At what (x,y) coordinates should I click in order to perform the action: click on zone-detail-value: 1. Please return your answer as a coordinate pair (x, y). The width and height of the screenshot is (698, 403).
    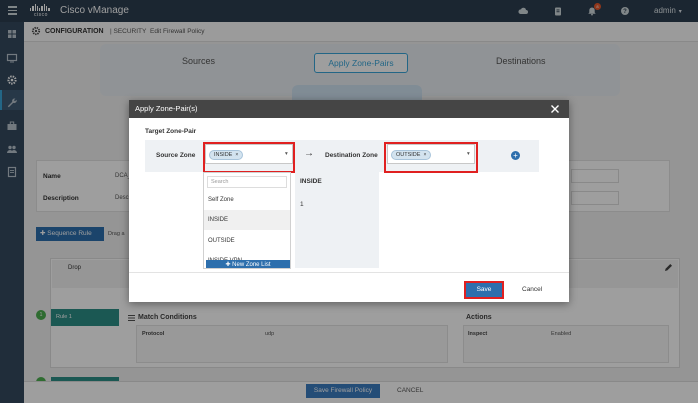
    Looking at the image, I should click on (302, 204).